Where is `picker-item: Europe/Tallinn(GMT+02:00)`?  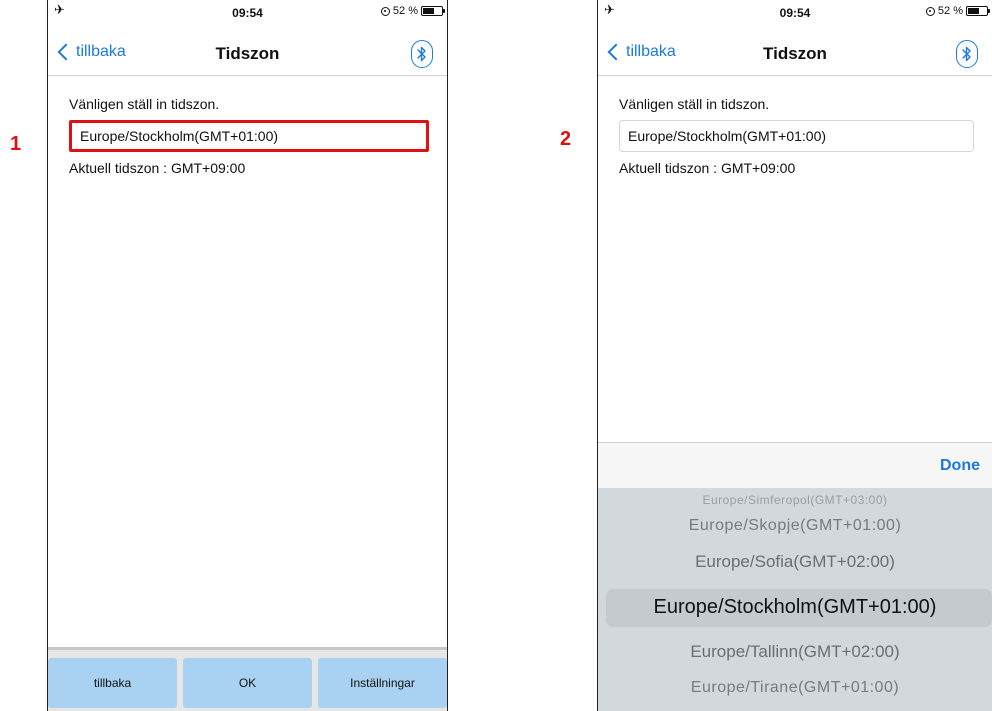
picker-item: Europe/Tallinn(GMT+02:00) is located at coordinates (795, 652).